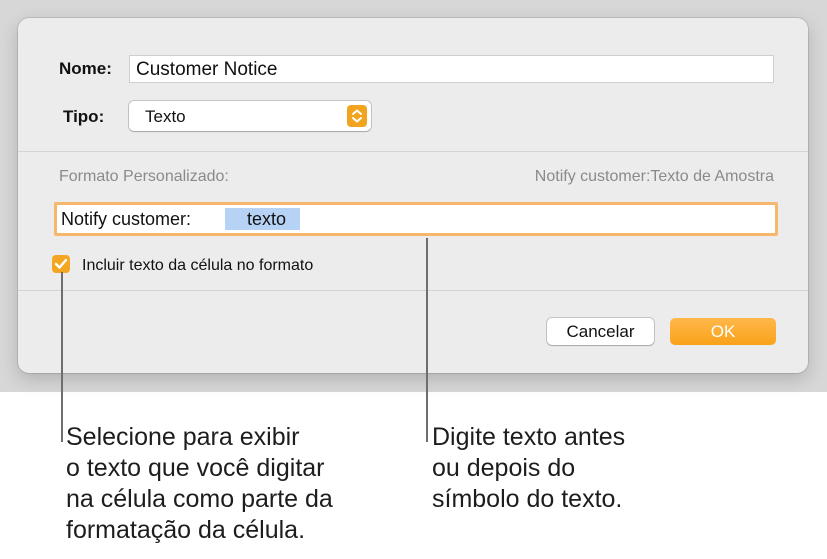 This screenshot has height=559, width=827. Describe the element at coordinates (263, 219) in the screenshot. I see `text-token: texto` at that location.